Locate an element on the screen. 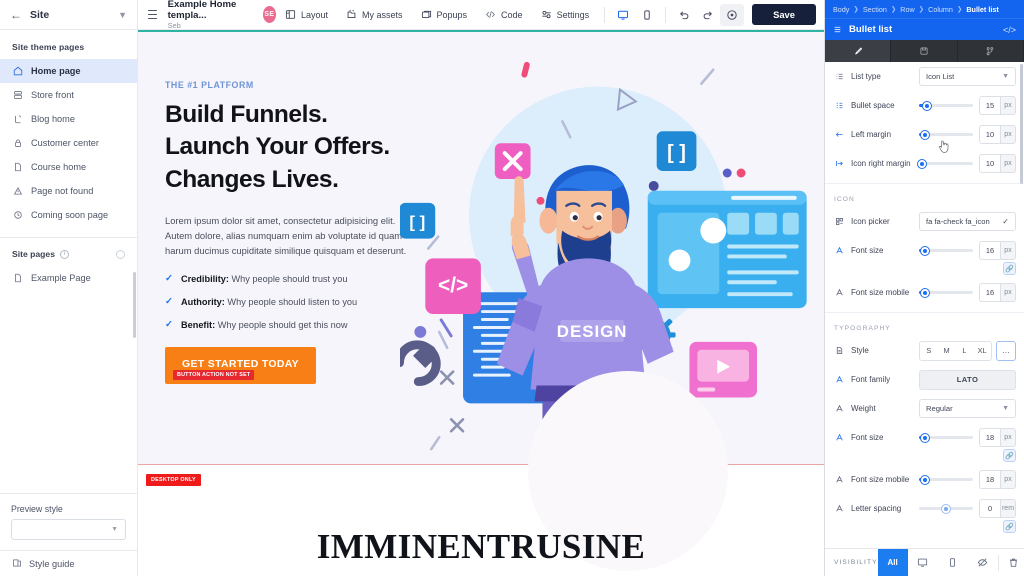 Image resolution: width=1024 pixels, height=576 pixels. breadcrumb-column: Column is located at coordinates (940, 9).